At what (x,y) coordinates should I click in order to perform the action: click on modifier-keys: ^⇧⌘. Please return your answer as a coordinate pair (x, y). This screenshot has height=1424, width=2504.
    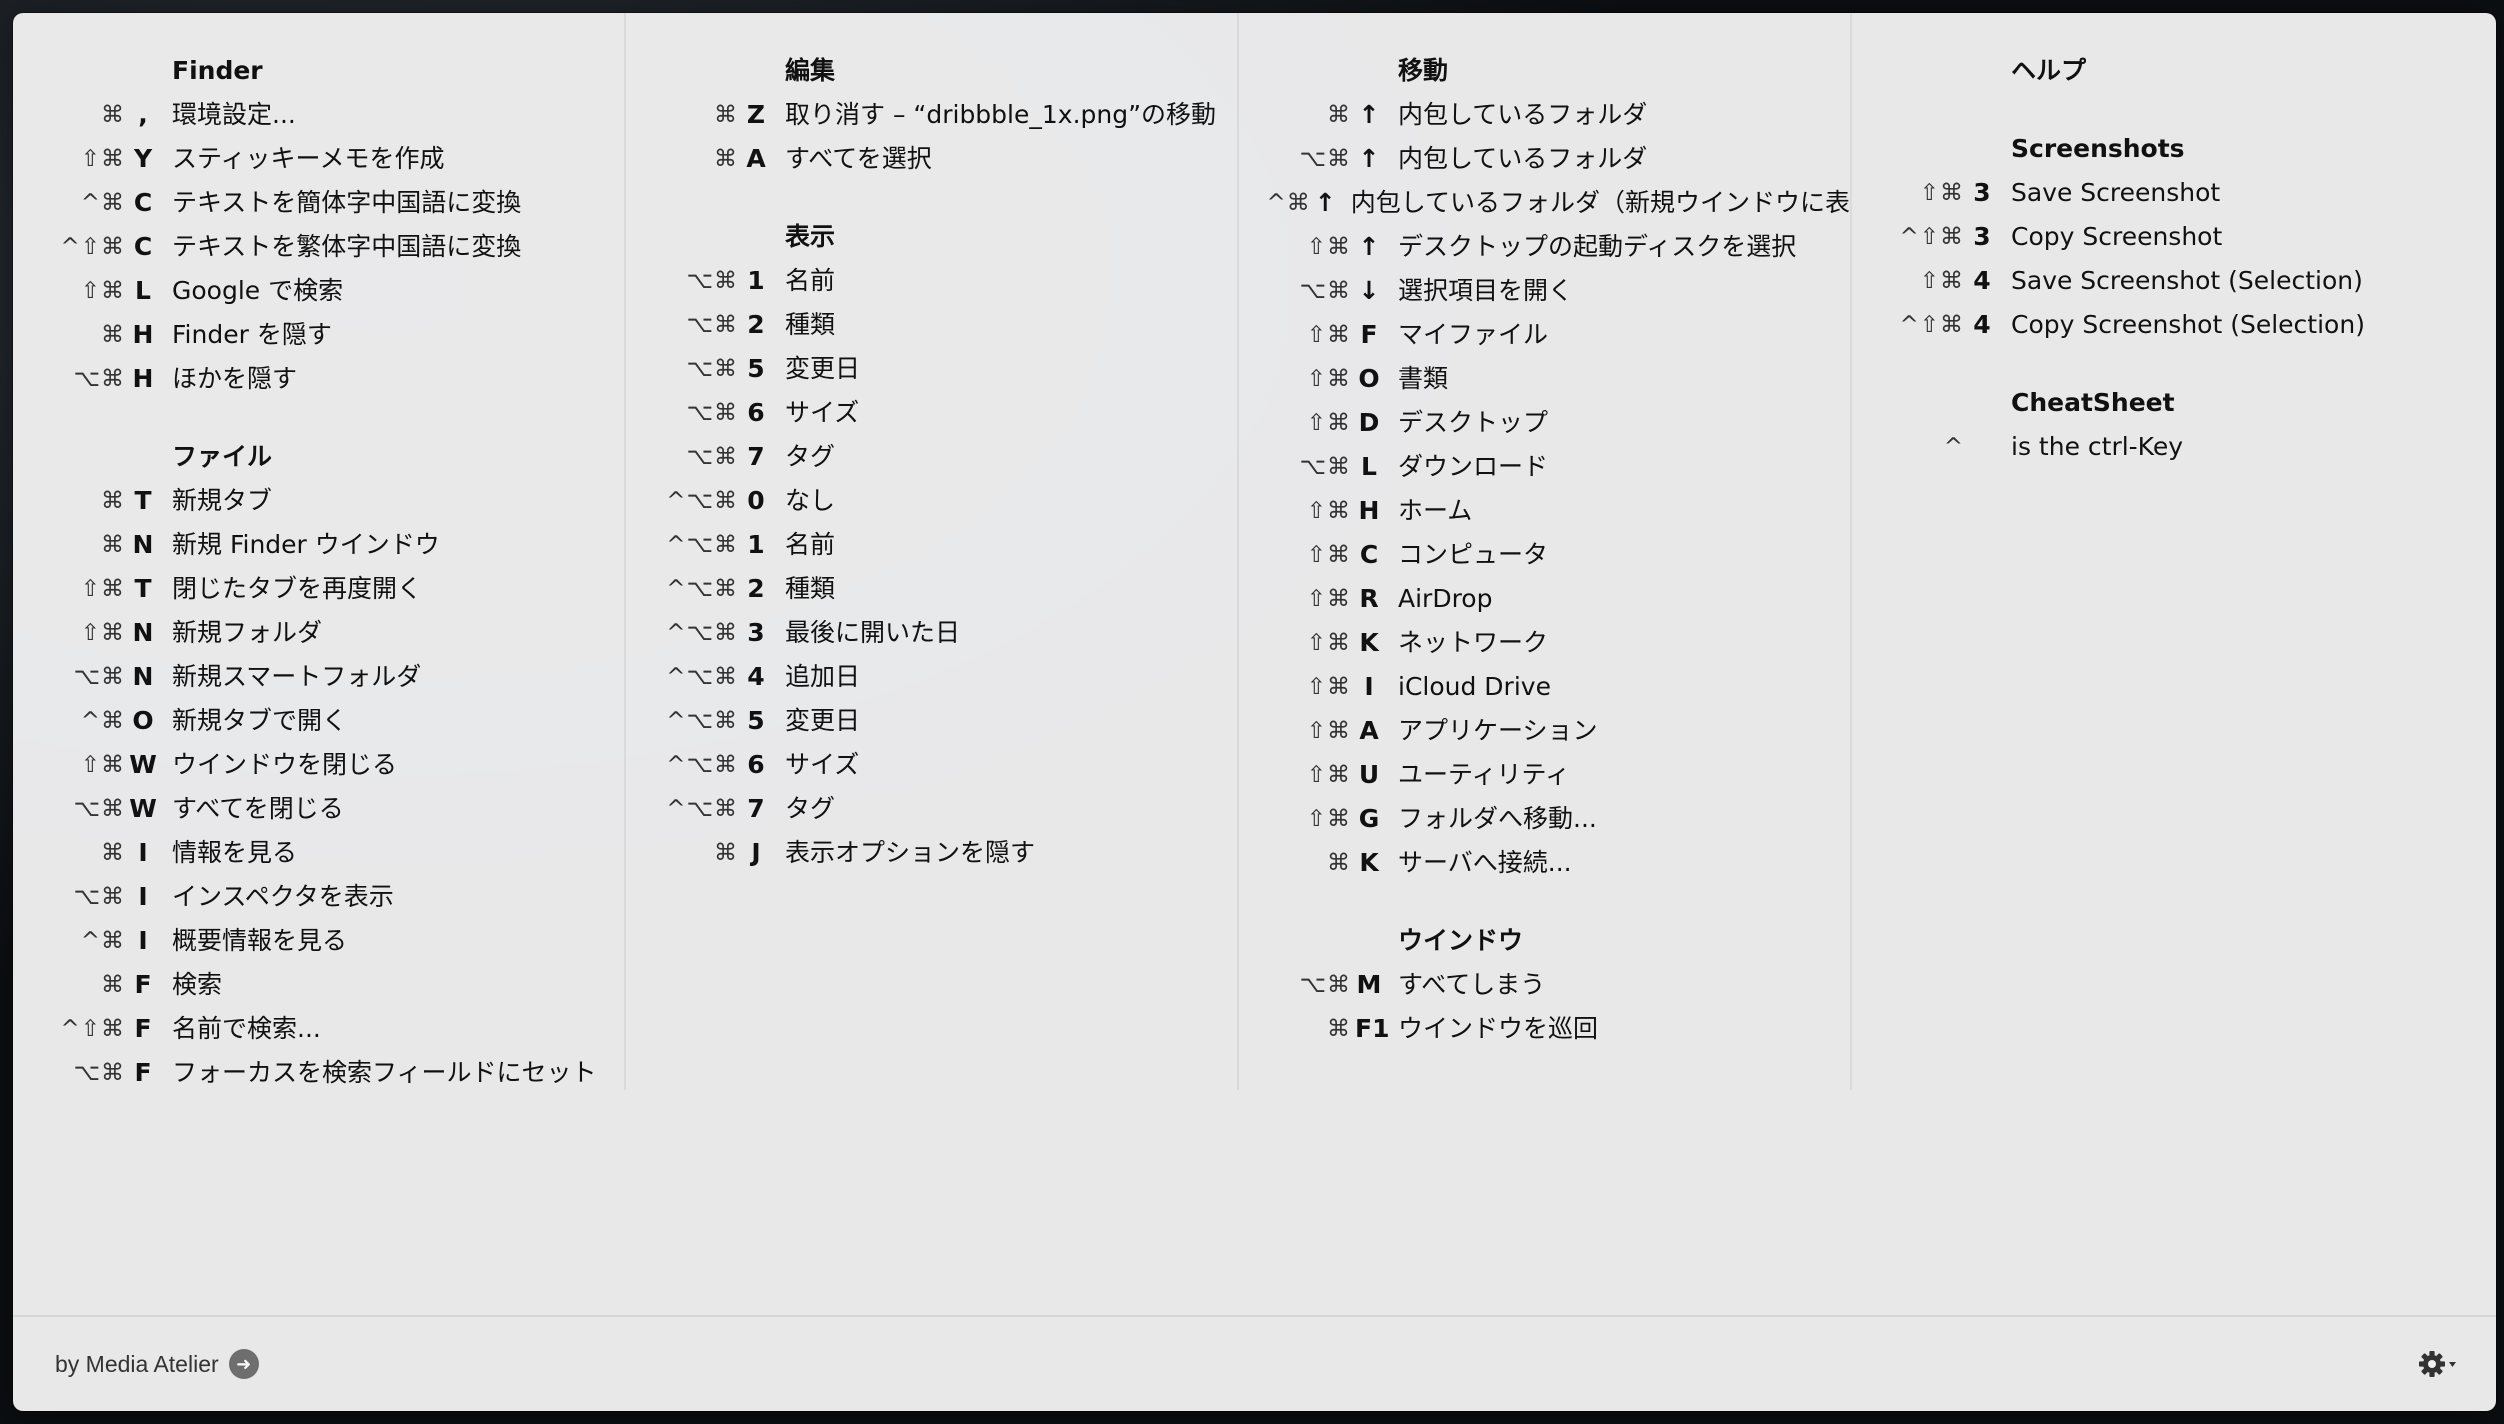
    Looking at the image, I should click on (92, 247).